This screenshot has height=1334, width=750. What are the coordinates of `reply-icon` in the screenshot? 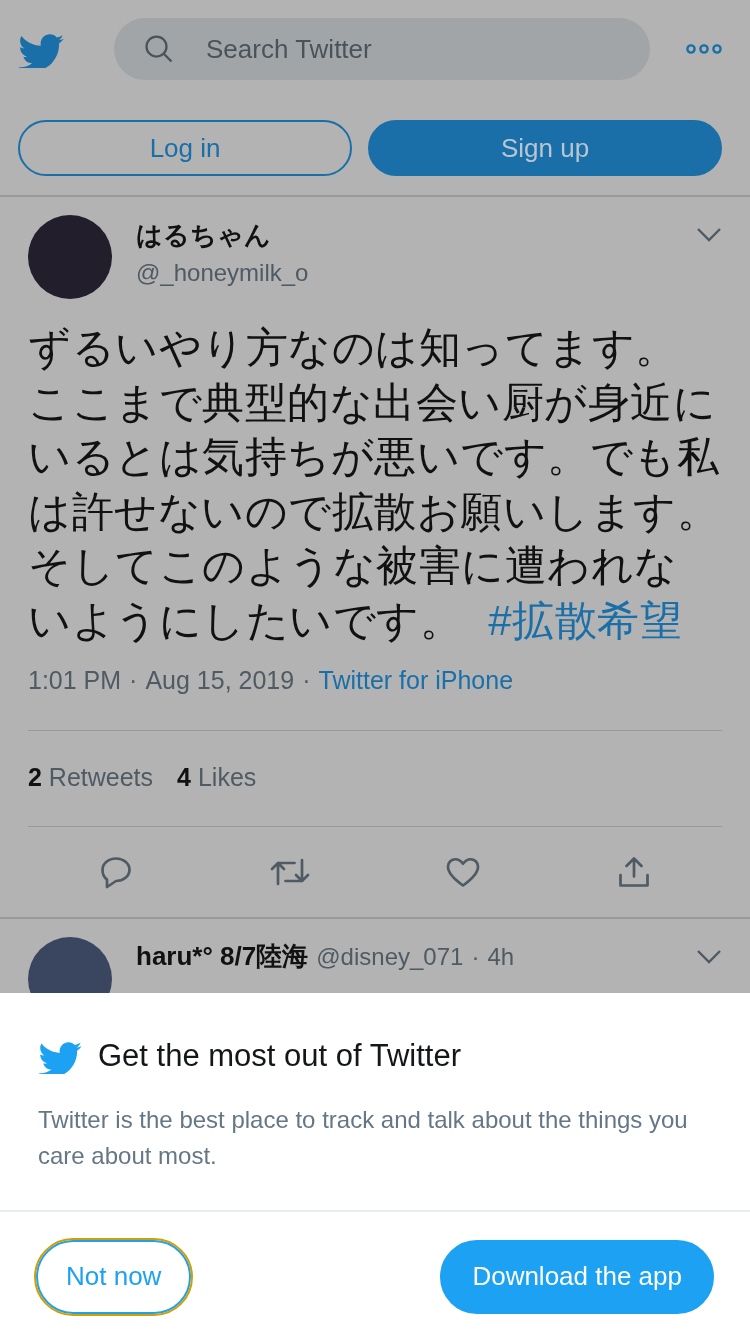 It's located at (116, 872).